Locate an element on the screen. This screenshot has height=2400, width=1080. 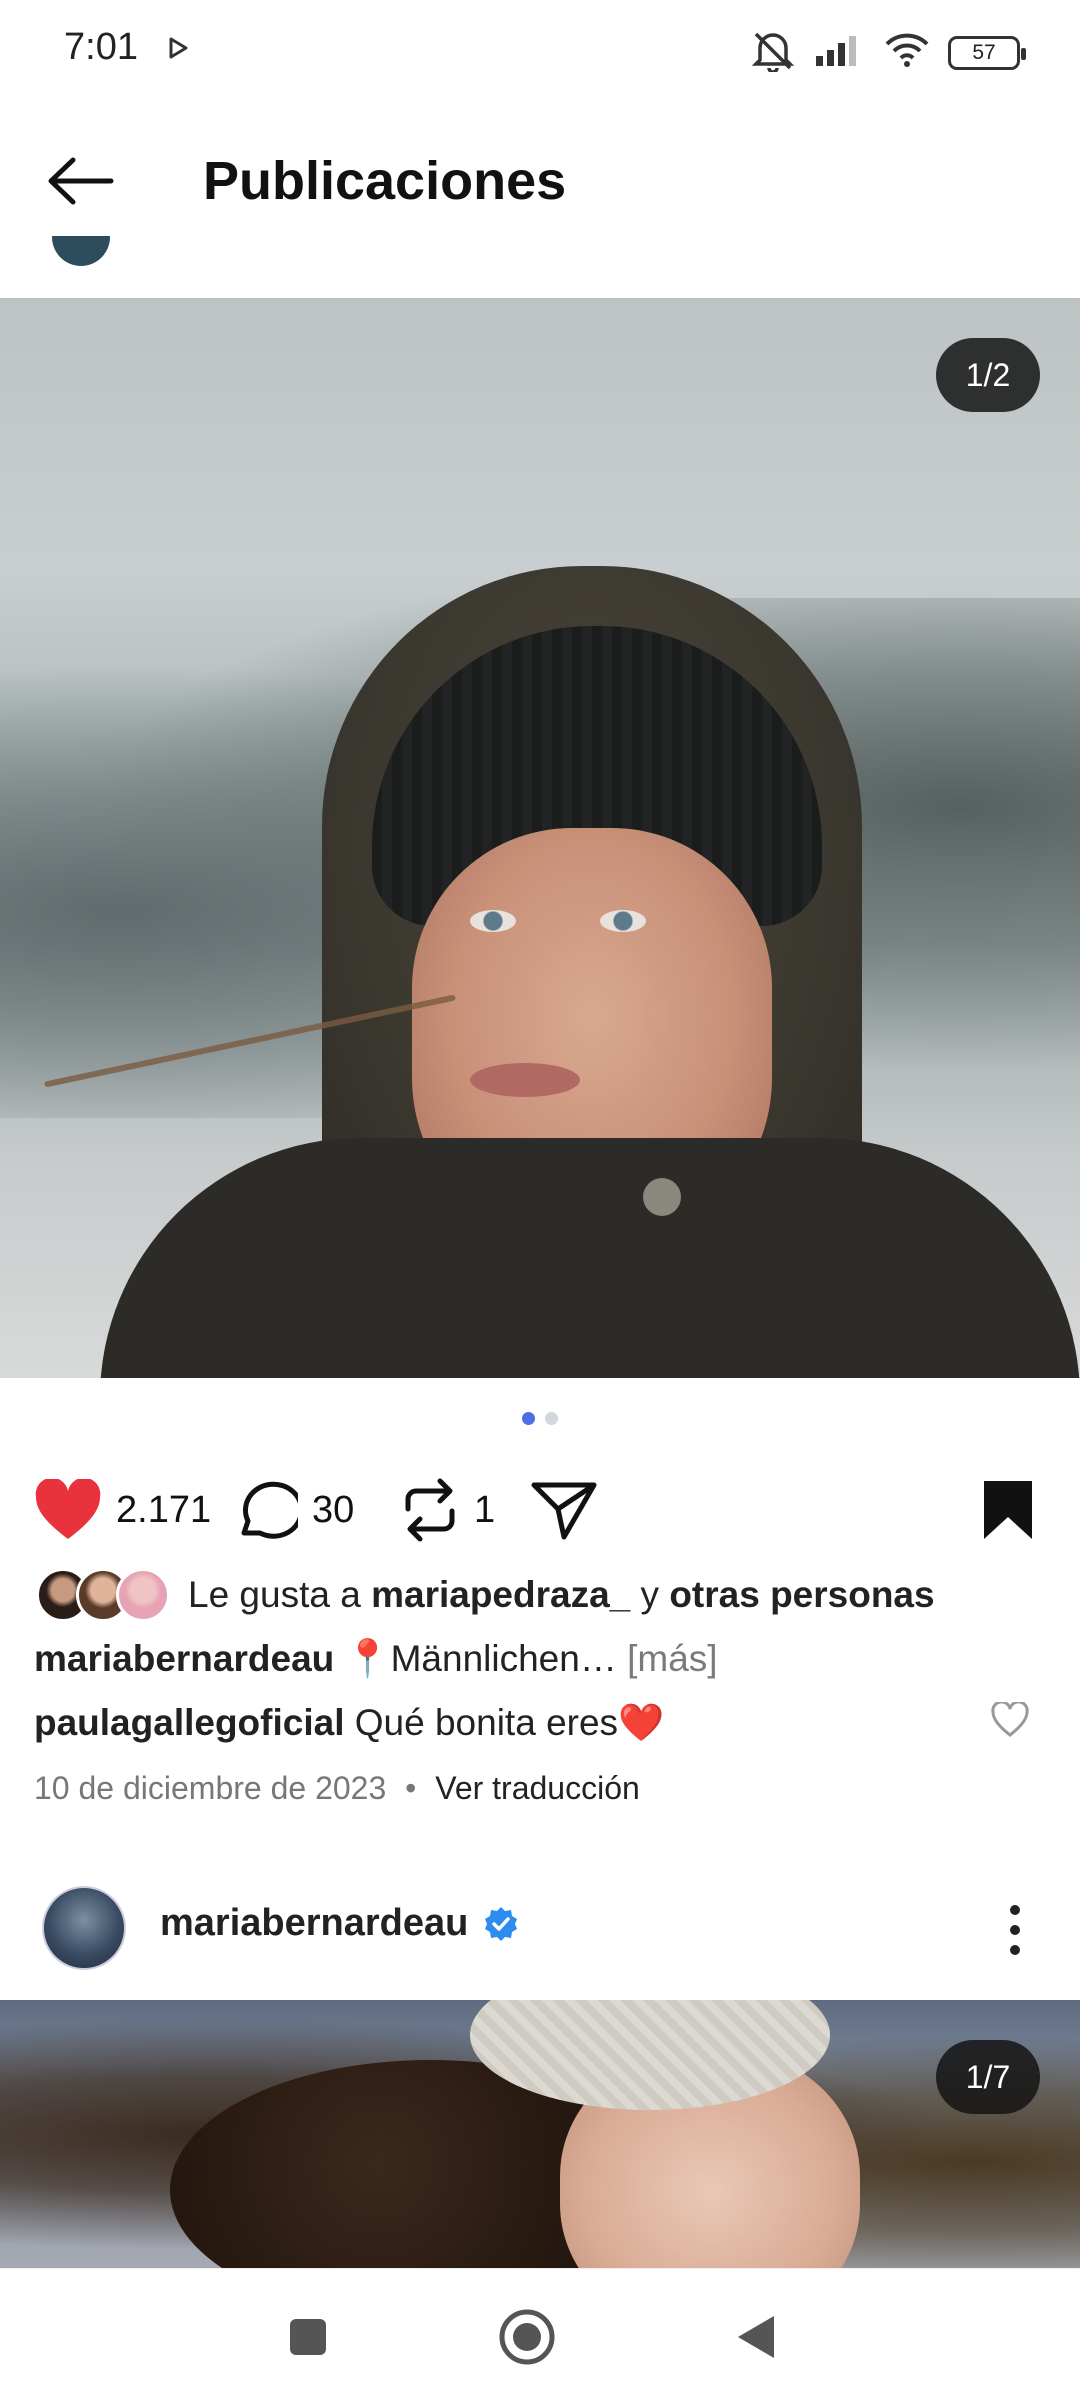
play-icon is located at coordinates (179, 50).